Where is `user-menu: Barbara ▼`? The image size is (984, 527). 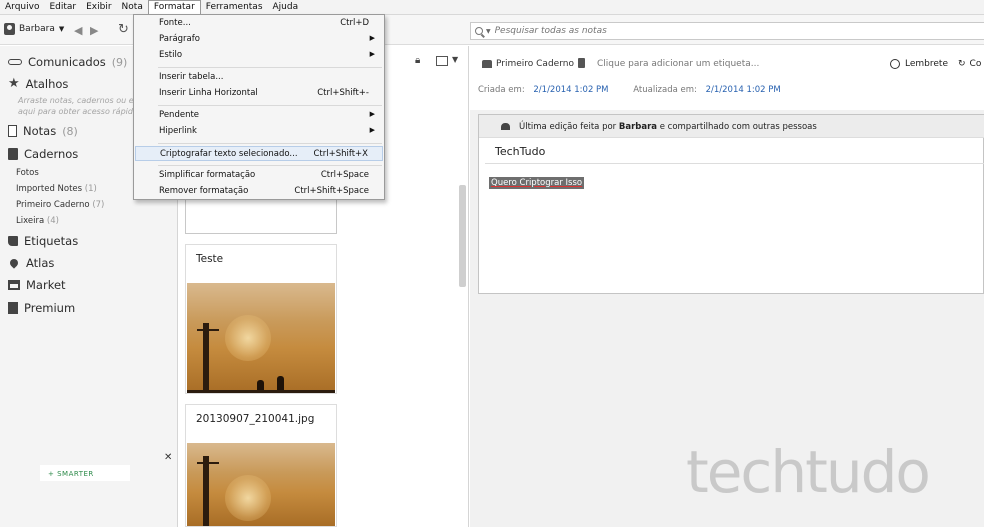 user-menu: Barbara ▼ is located at coordinates (34, 29).